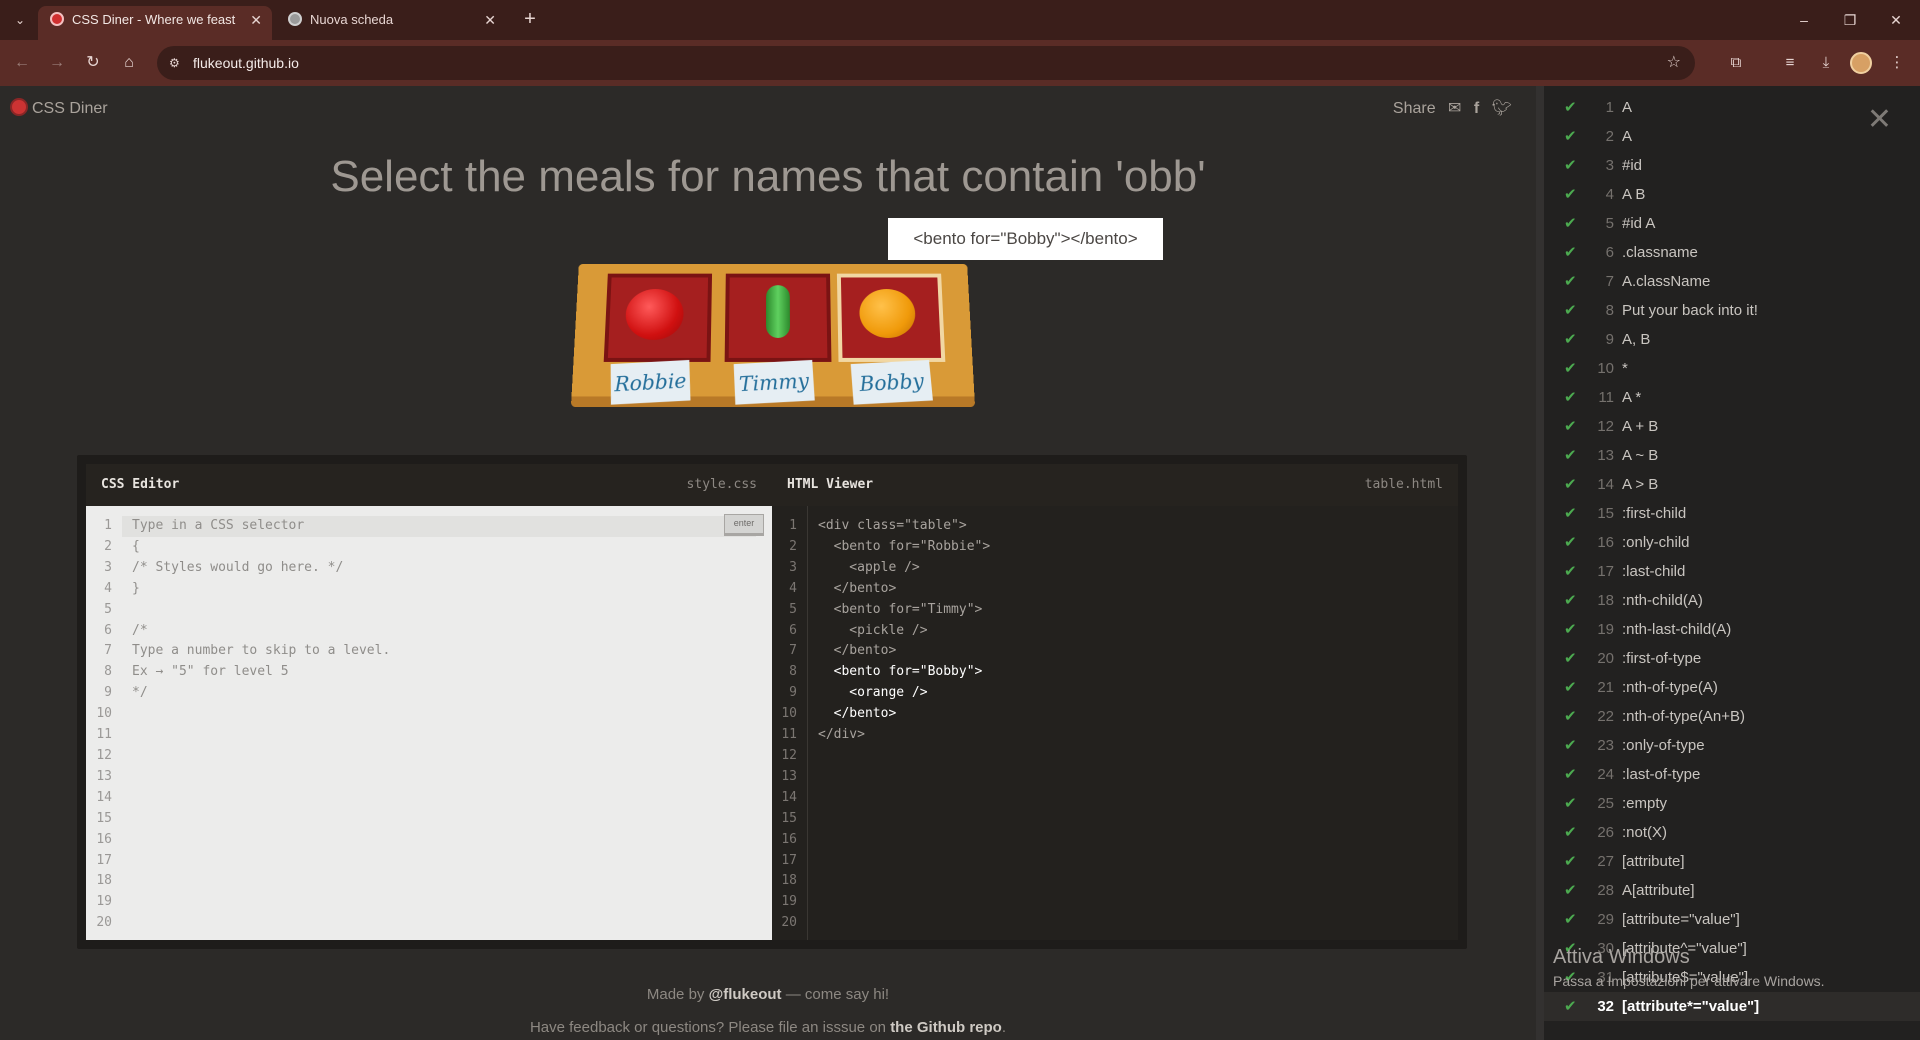  I want to click on level-item-2: ✔ 2 A, so click(1598, 136).